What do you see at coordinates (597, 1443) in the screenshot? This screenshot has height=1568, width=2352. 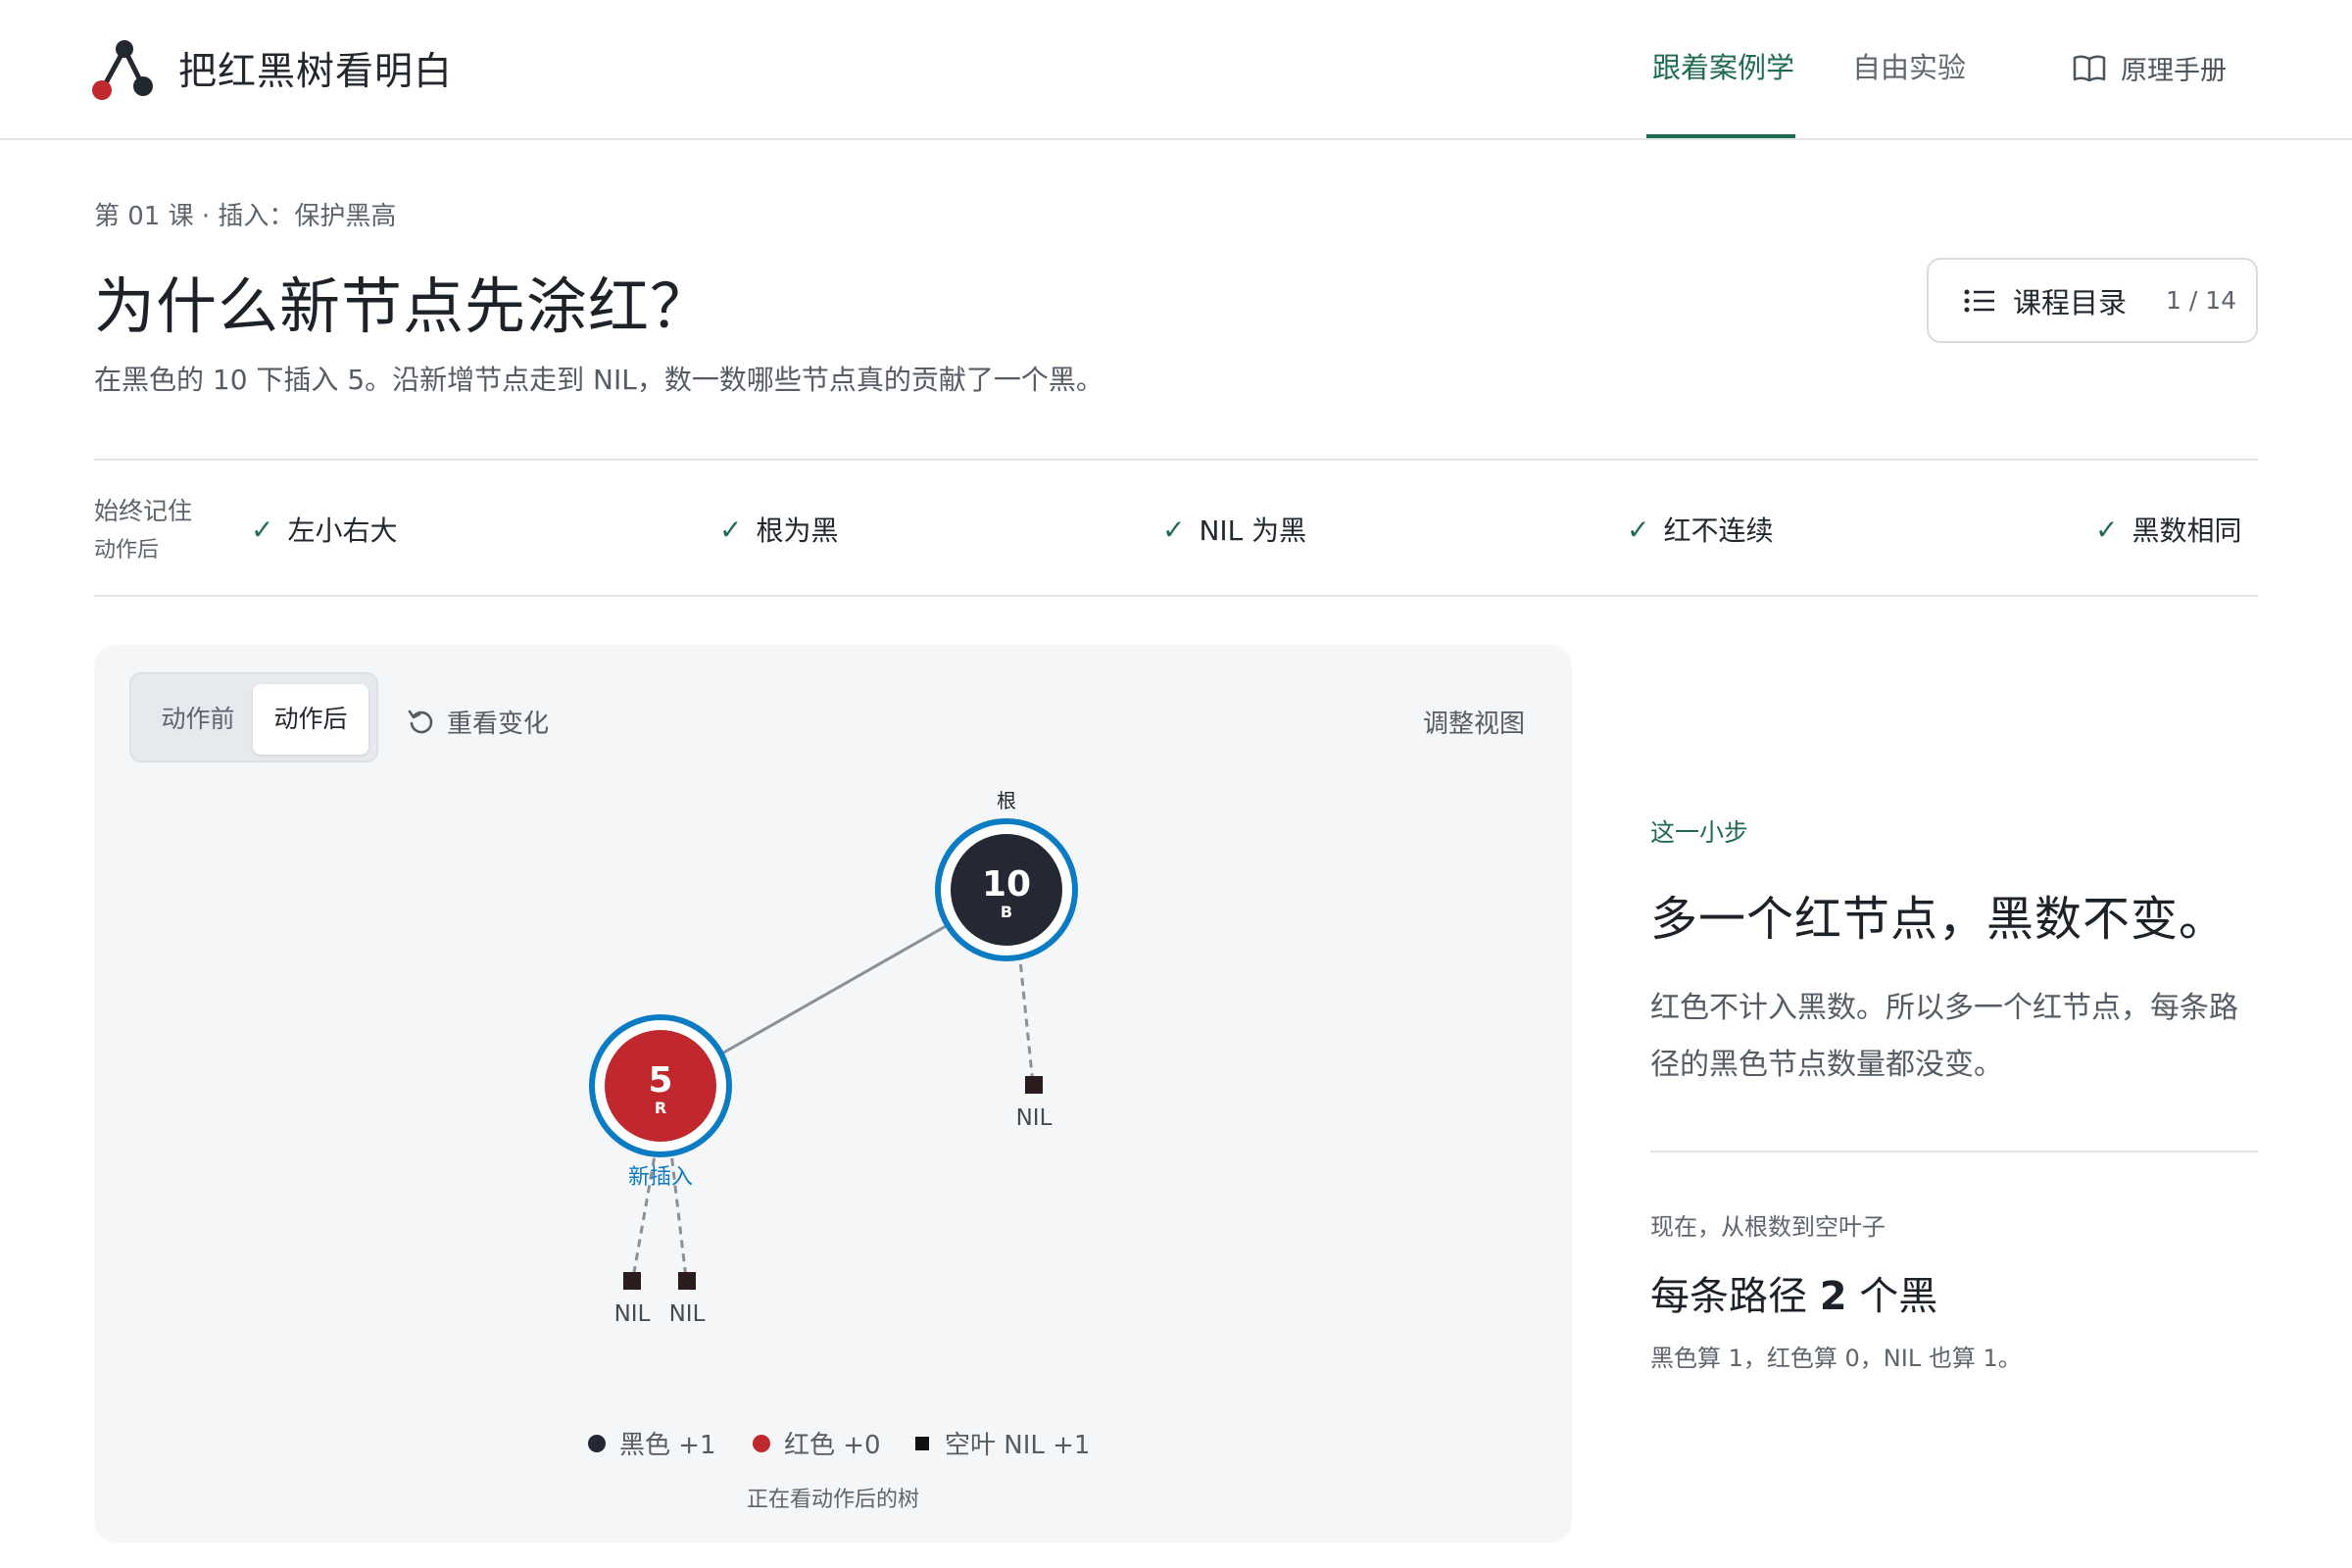 I see `black-dot-icon` at bounding box center [597, 1443].